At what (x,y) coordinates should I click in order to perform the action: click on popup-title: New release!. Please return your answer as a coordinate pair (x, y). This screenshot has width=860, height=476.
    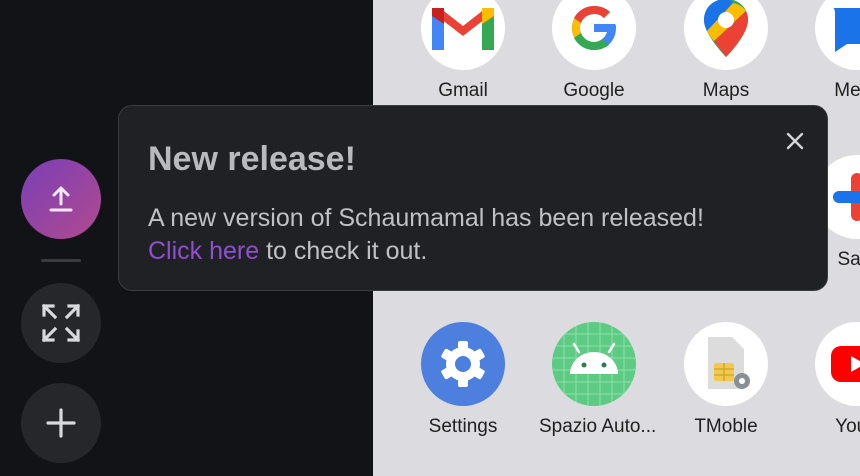
    Looking at the image, I should click on (252, 159).